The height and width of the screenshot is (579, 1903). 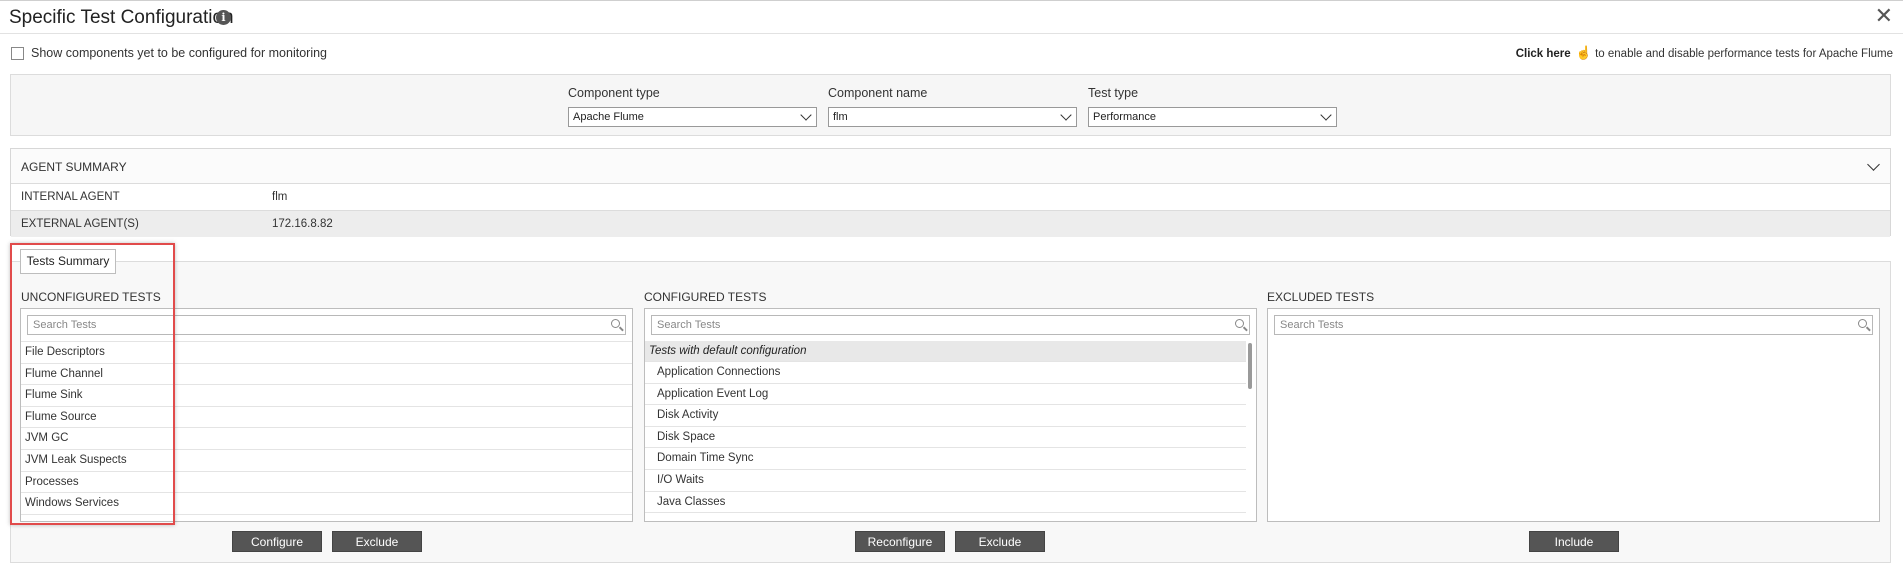 I want to click on list-item: Processes, so click(x=326, y=481).